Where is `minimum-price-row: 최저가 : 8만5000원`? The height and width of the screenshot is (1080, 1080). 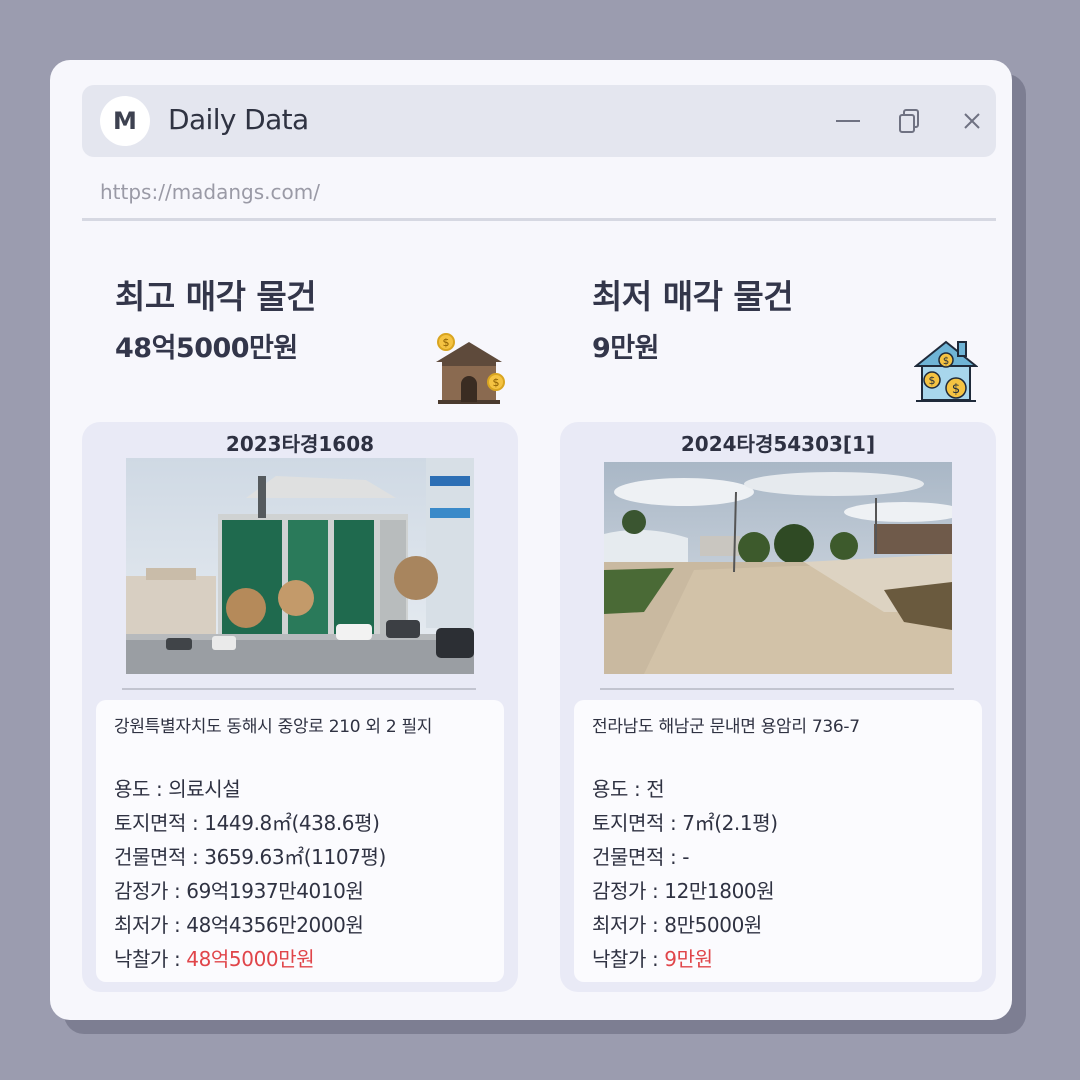
minimum-price-row: 최저가 : 8만5000원 is located at coordinates (685, 925).